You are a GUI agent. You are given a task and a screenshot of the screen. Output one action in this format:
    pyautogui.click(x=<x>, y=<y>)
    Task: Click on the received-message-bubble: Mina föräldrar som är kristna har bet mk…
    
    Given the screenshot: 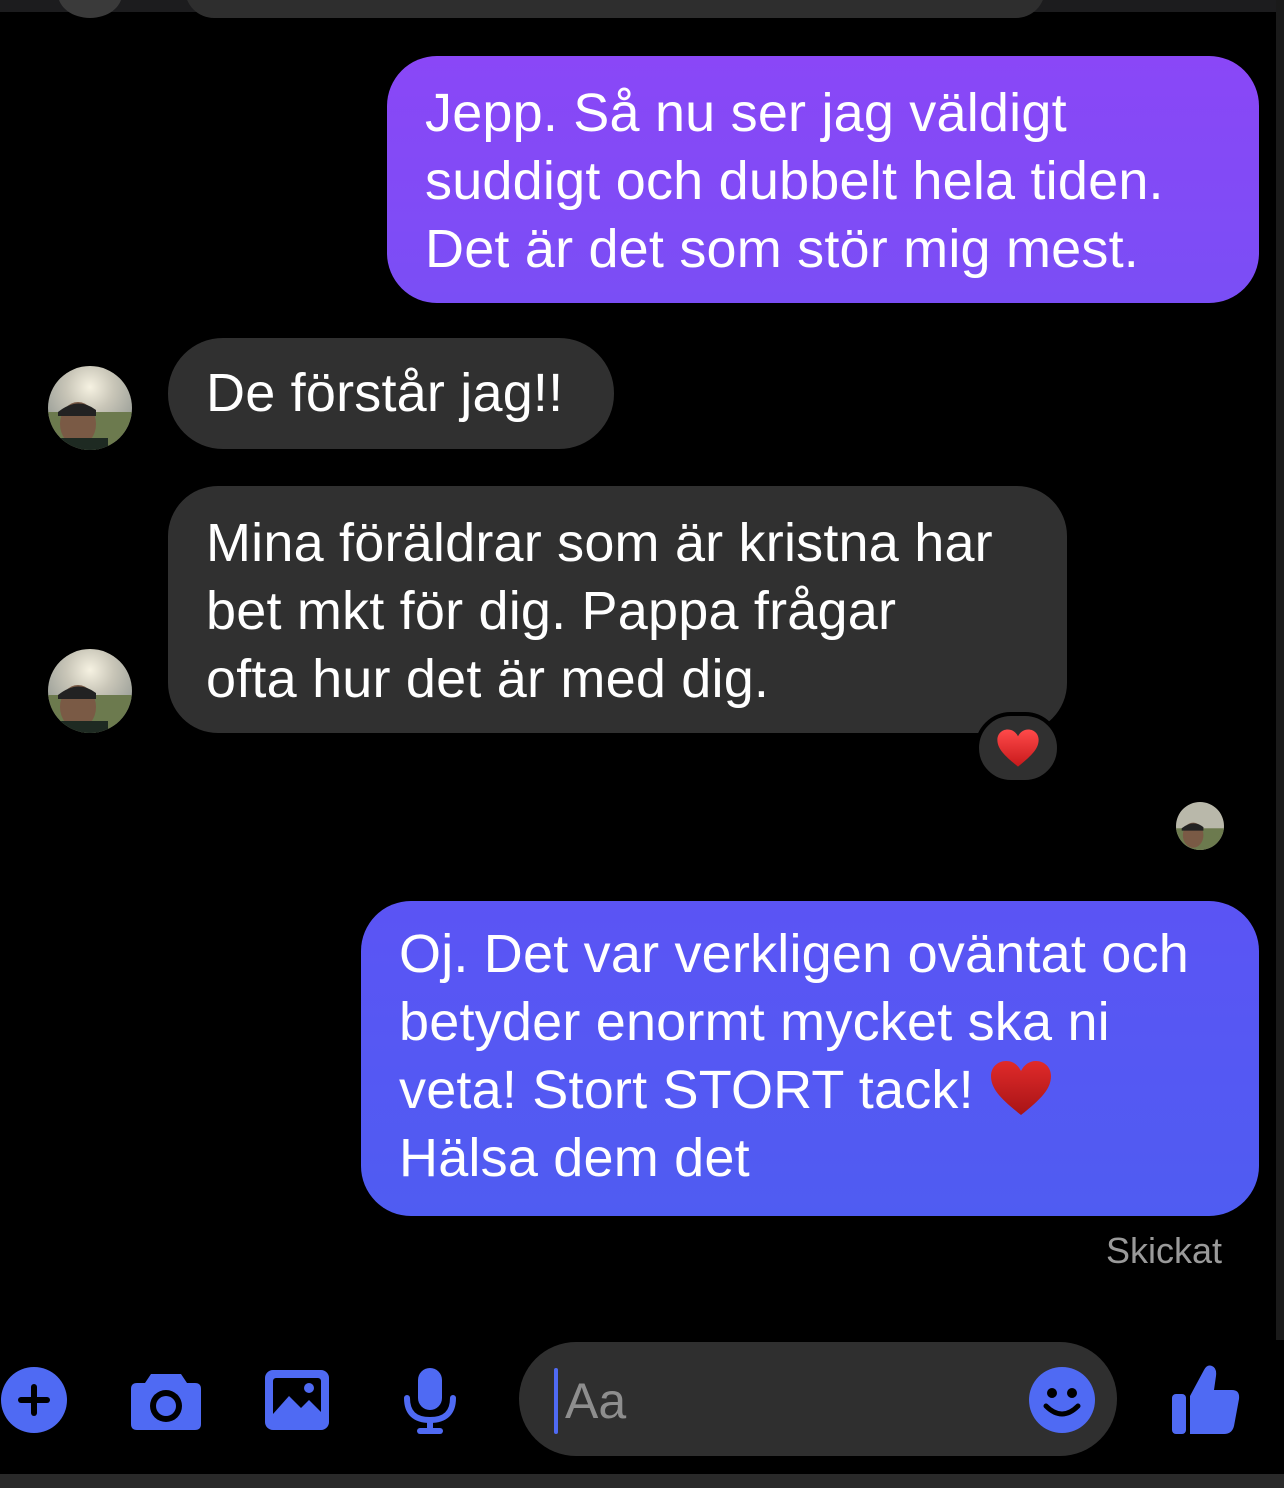 What is the action you would take?
    pyautogui.click(x=617, y=609)
    